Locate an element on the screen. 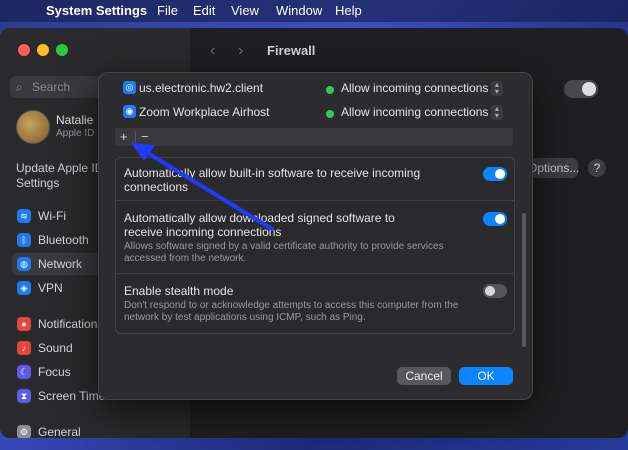  sidebar-item-label: General is located at coordinates (59, 431).